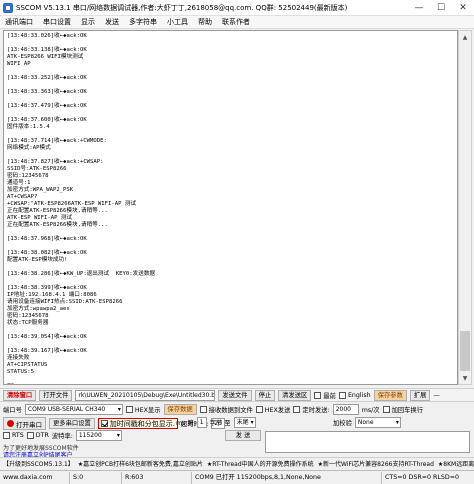  What do you see at coordinates (367, 442) in the screenshot?
I see `send-text-area` at bounding box center [367, 442].